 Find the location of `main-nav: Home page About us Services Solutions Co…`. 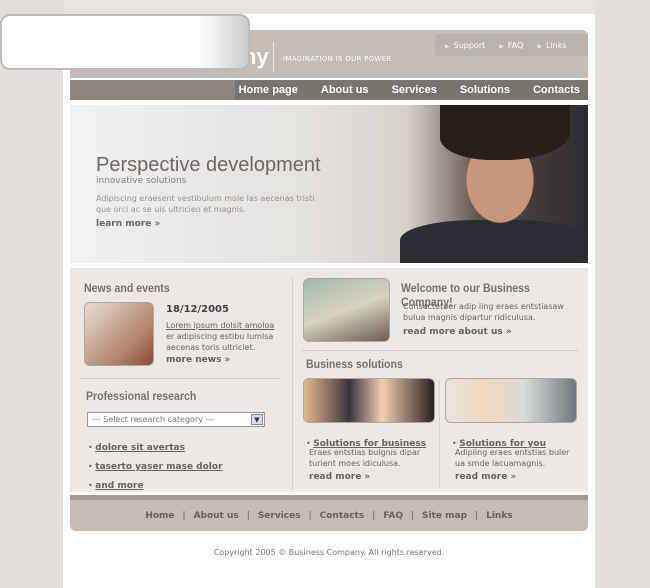

main-nav: Home page About us Services Solutions Co… is located at coordinates (329, 90).